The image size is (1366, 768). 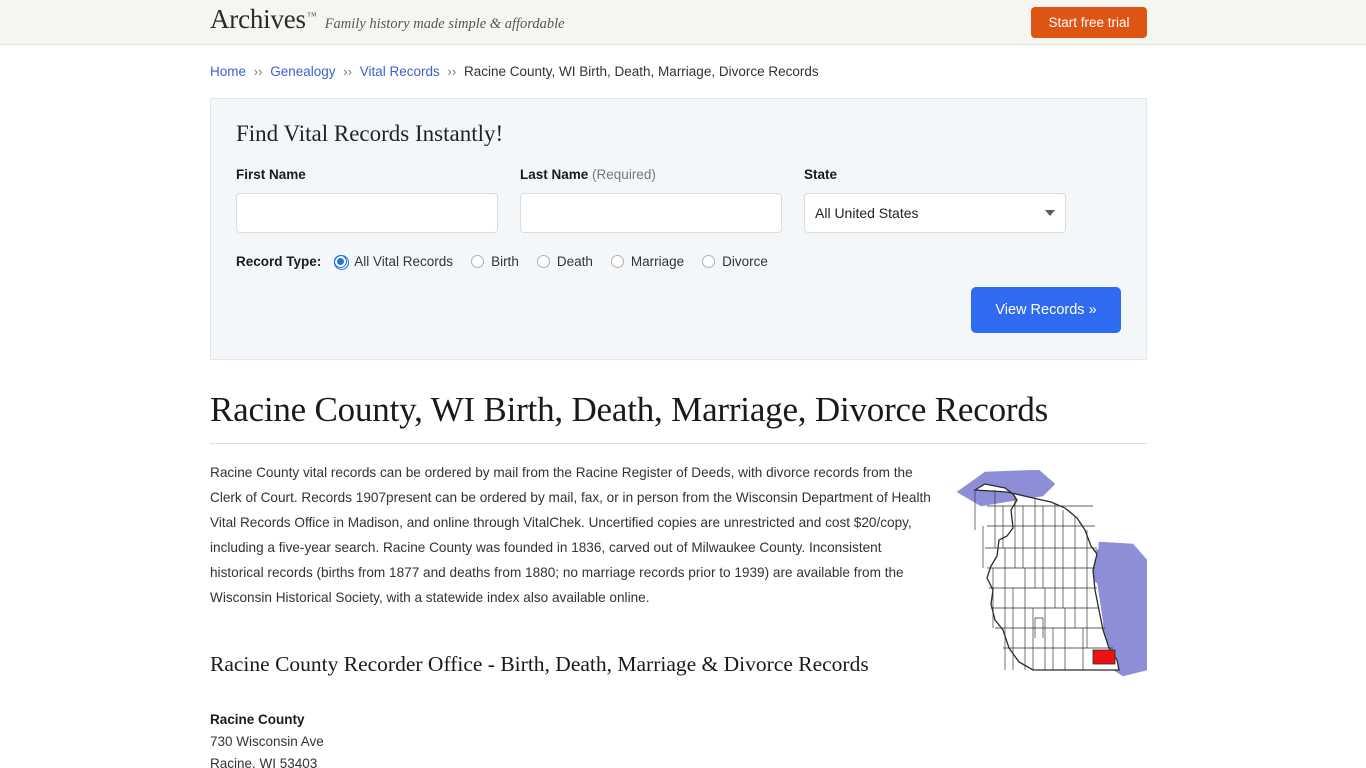 What do you see at coordinates (257, 720) in the screenshot?
I see `office-name: Racine County` at bounding box center [257, 720].